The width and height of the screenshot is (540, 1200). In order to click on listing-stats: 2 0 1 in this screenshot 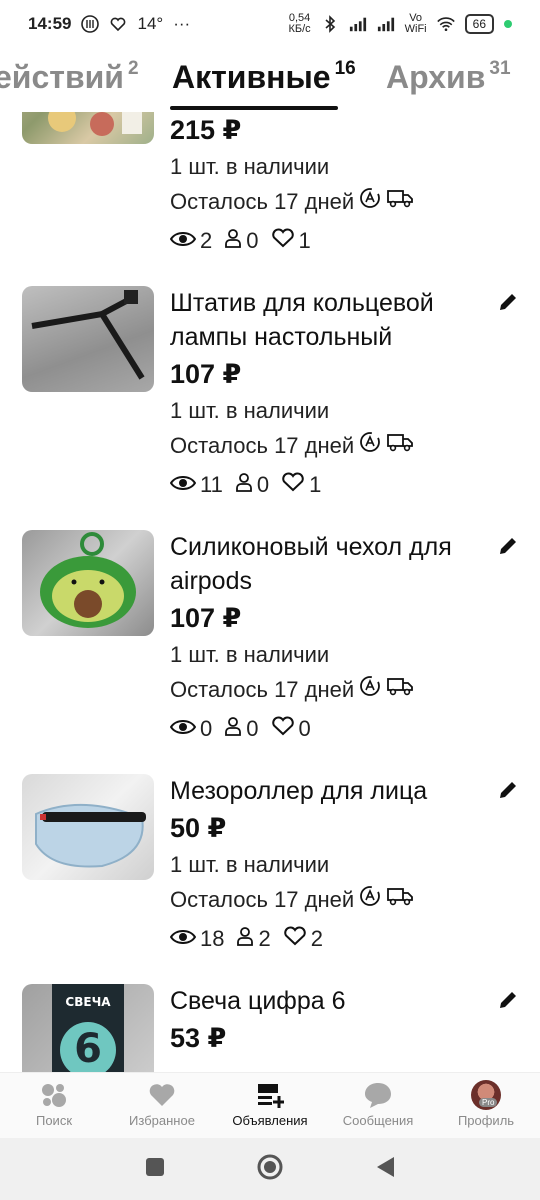, I will do `click(329, 241)`.